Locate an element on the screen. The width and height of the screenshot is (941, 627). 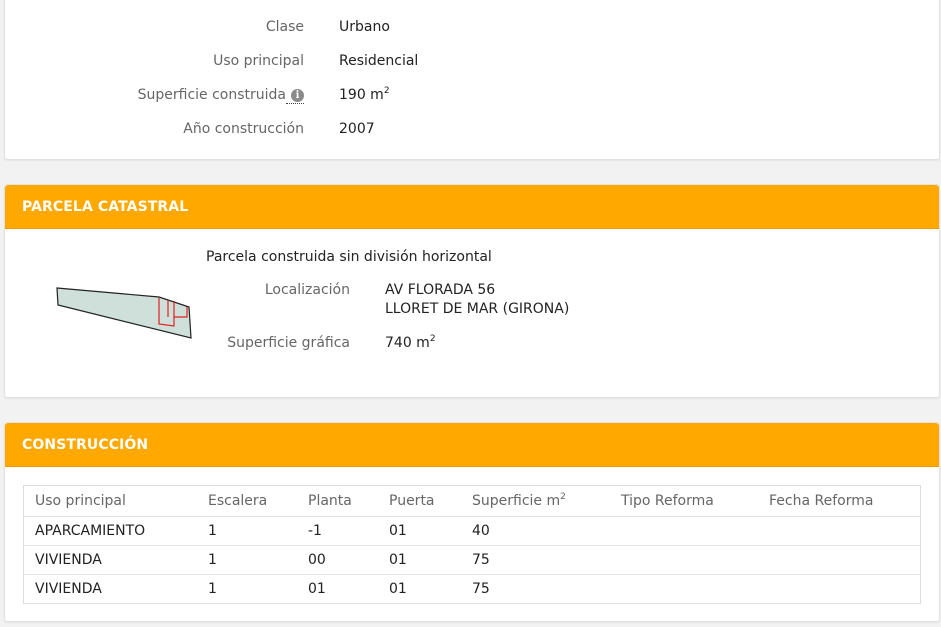
superficie-grafica-label: Superficie gráfica is located at coordinates (288, 343).